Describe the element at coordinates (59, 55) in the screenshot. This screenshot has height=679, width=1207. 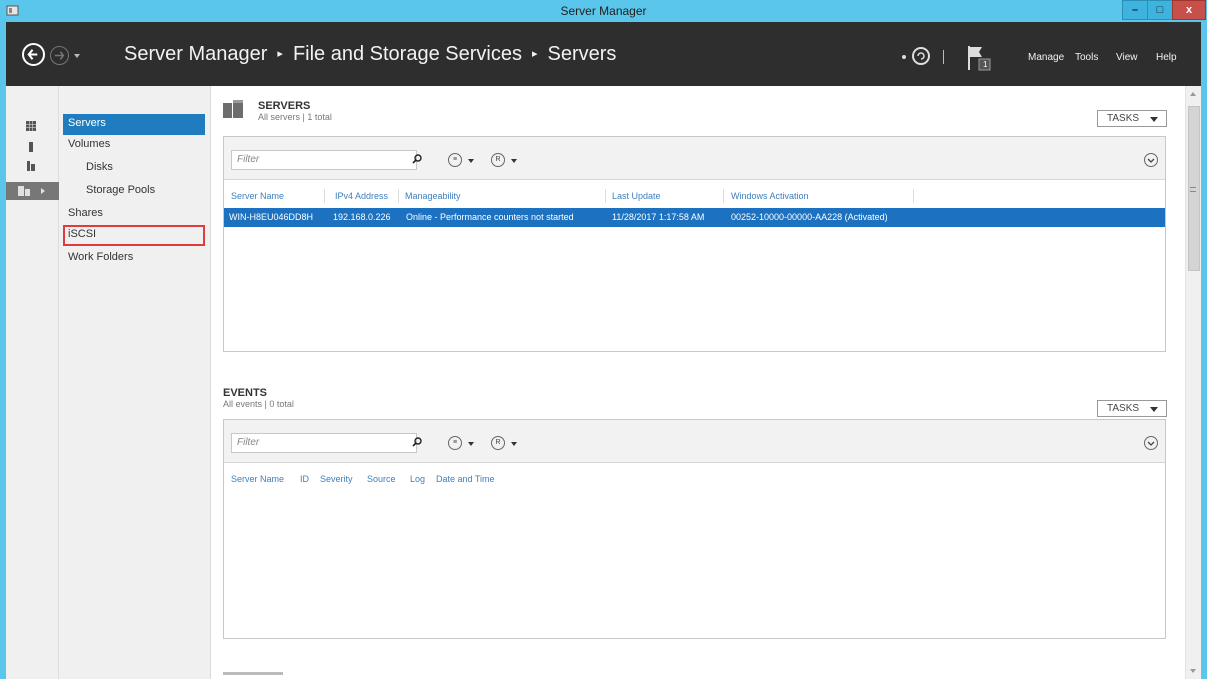
I see `forward-arrow-icon` at that location.